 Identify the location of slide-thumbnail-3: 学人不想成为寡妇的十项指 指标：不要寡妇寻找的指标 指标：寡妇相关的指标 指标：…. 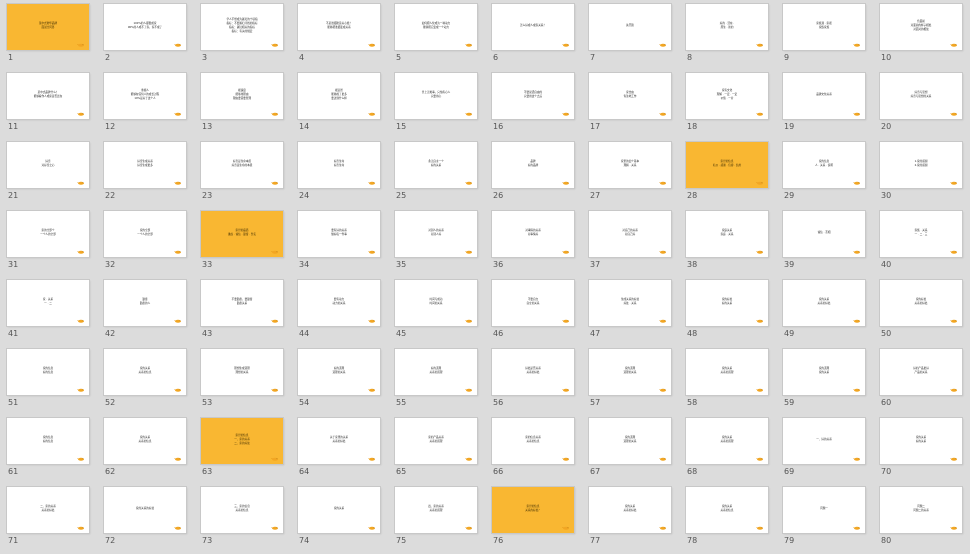
(242, 27).